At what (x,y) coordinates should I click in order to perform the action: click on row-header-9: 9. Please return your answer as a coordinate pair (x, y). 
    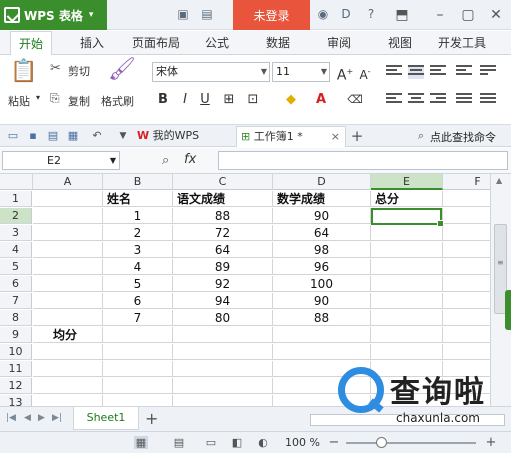
    Looking at the image, I should click on (16, 335).